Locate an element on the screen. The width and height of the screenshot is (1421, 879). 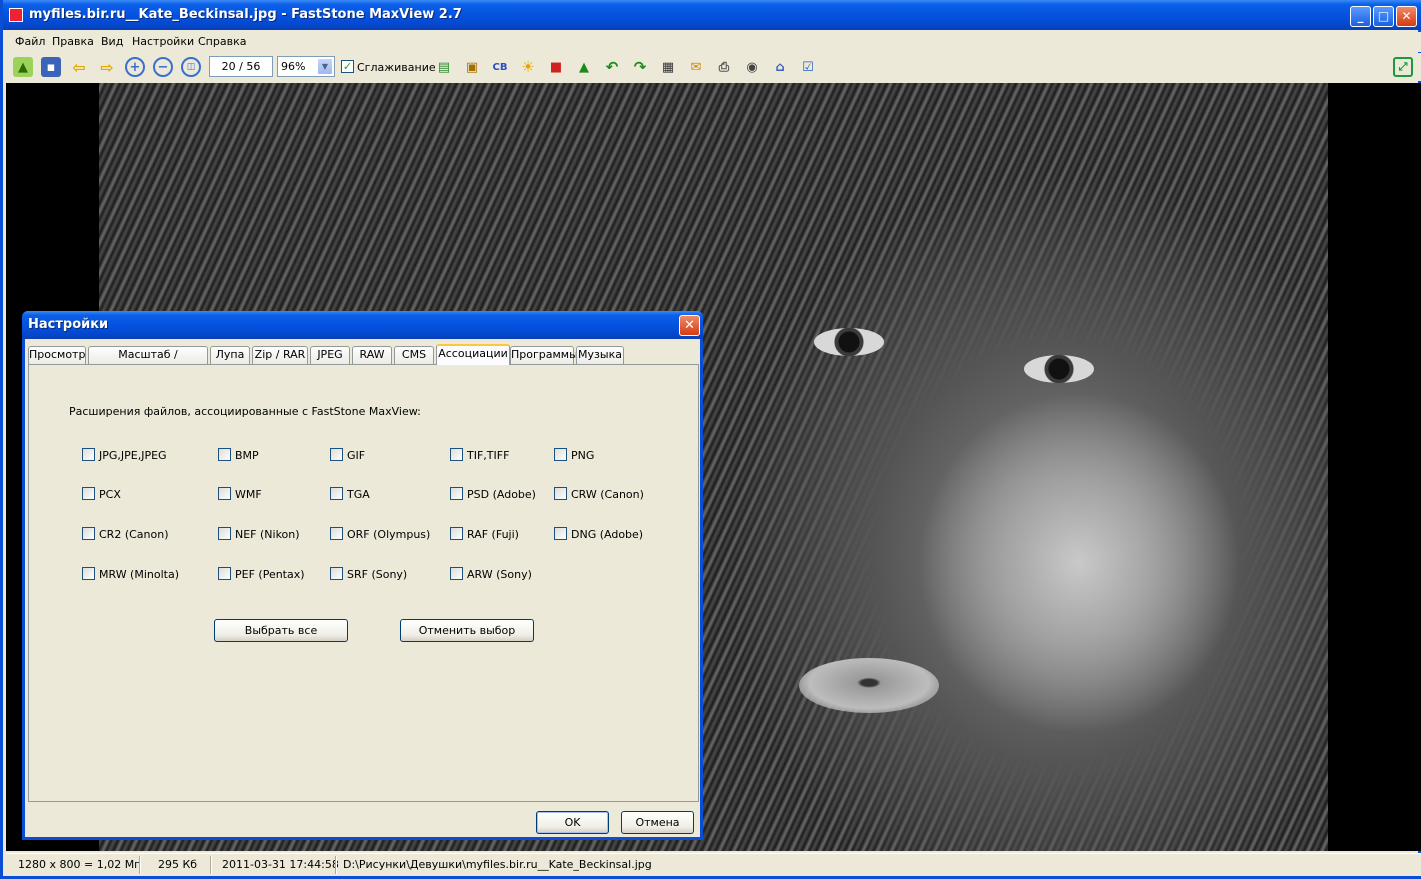
tab-view: Просмотр is located at coordinates (57, 355).